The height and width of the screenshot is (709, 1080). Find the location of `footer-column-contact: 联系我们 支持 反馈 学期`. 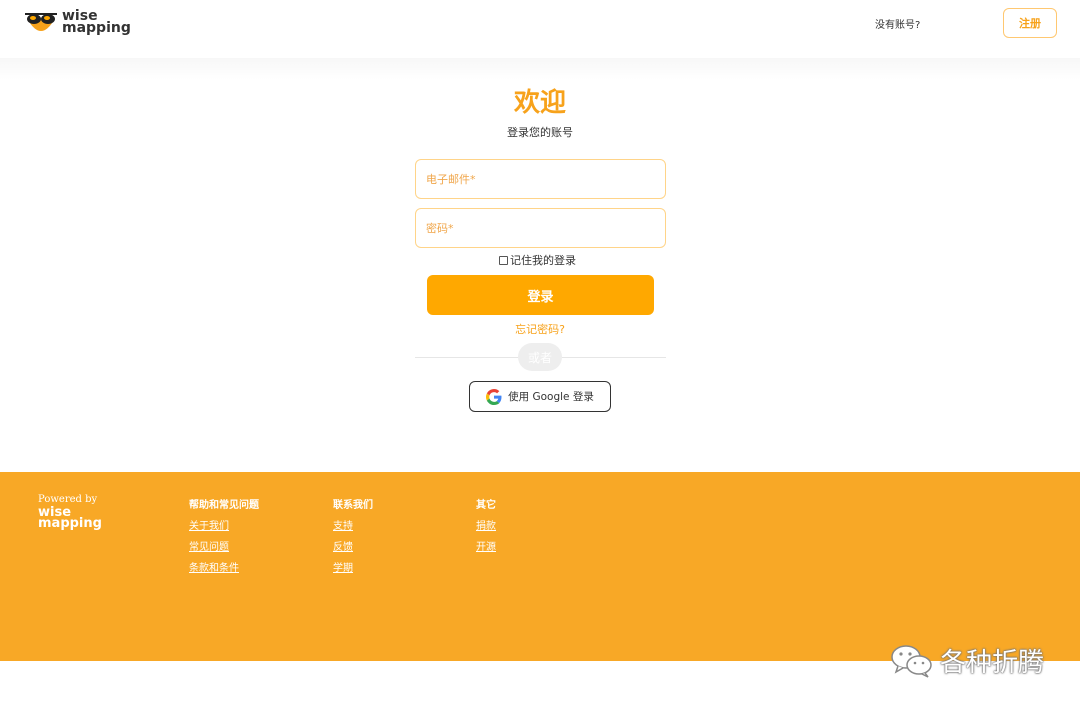

footer-column-contact: 联系我们 支持 反馈 学期 is located at coordinates (353, 538).